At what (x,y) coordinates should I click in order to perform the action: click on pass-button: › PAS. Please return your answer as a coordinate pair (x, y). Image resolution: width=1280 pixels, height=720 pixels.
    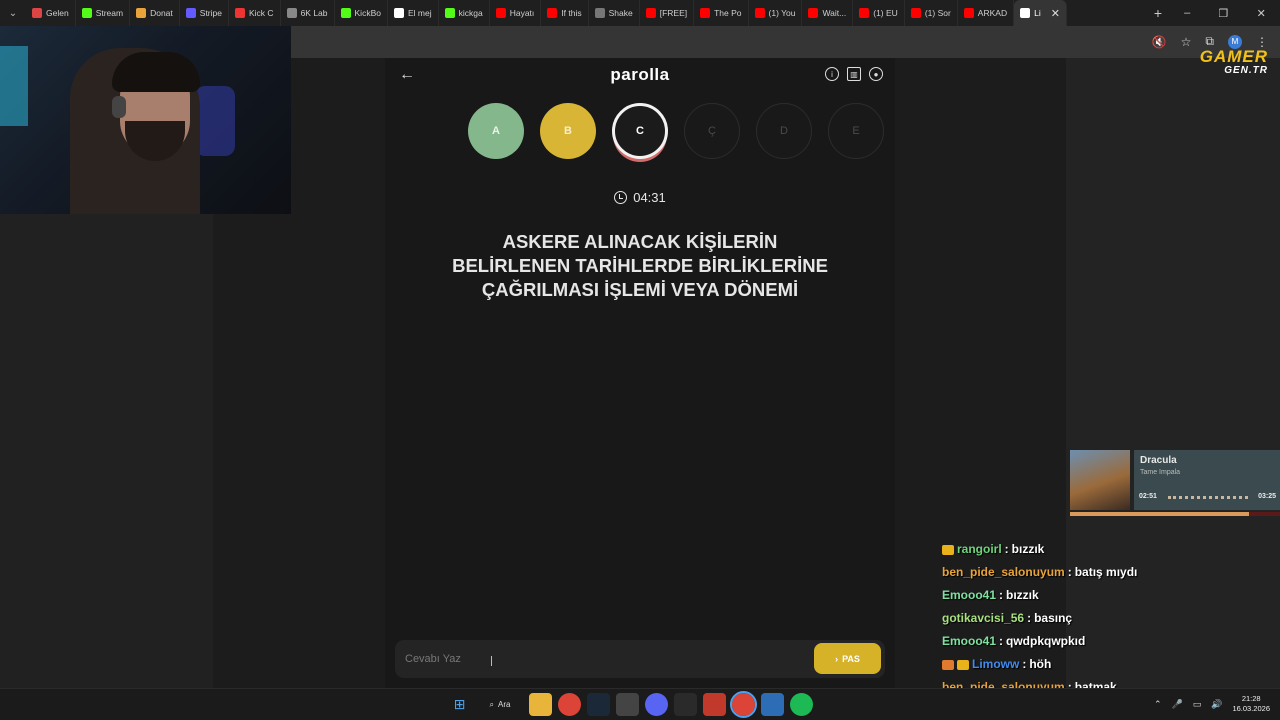
    Looking at the image, I should click on (847, 658).